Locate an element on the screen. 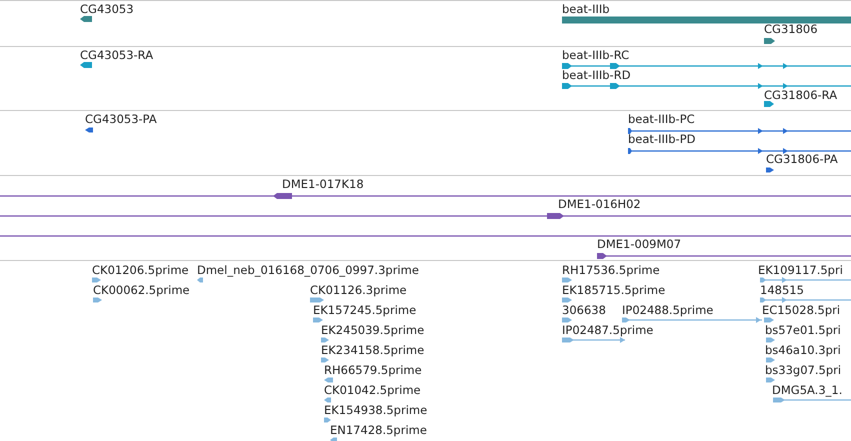 This screenshot has width=851, height=441. feature-label: RH17536.5prime is located at coordinates (611, 270).